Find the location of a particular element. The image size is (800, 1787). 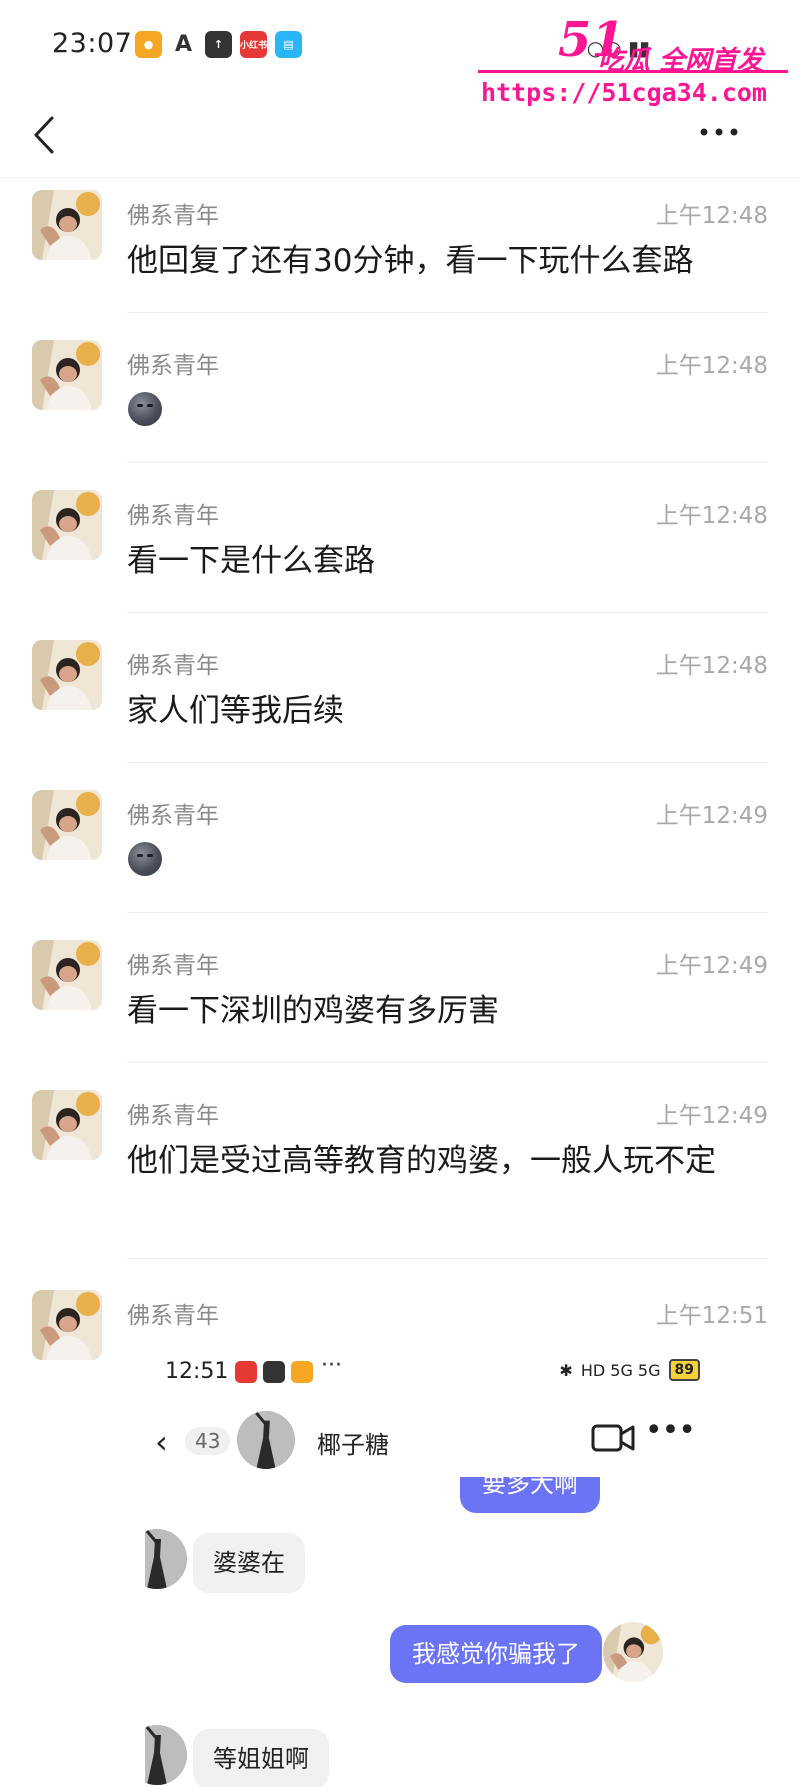

chevron-left-icon is located at coordinates (44, 135).